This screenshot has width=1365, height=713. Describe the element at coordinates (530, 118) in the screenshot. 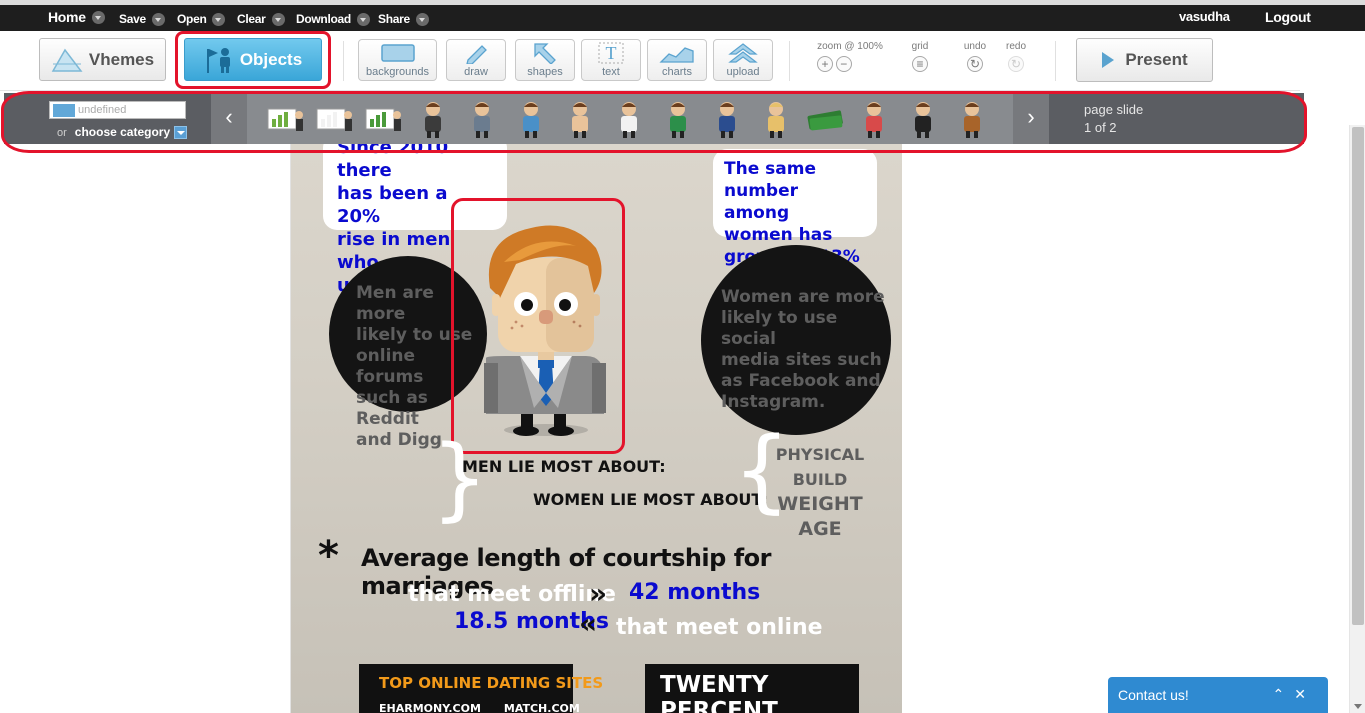

I see `laptop-man-icon` at that location.